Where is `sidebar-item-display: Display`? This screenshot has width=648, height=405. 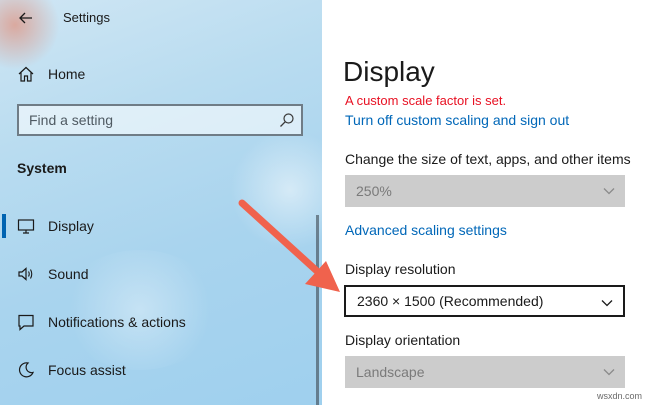 sidebar-item-display: Display is located at coordinates (159, 226).